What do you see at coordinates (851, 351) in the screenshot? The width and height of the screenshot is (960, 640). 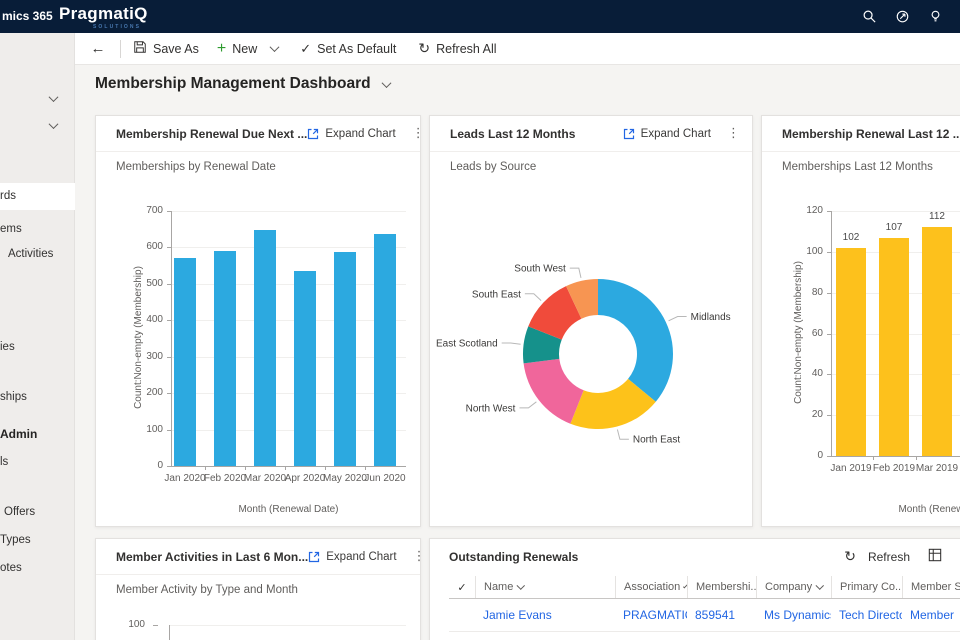 I see `bar-jan-2019` at bounding box center [851, 351].